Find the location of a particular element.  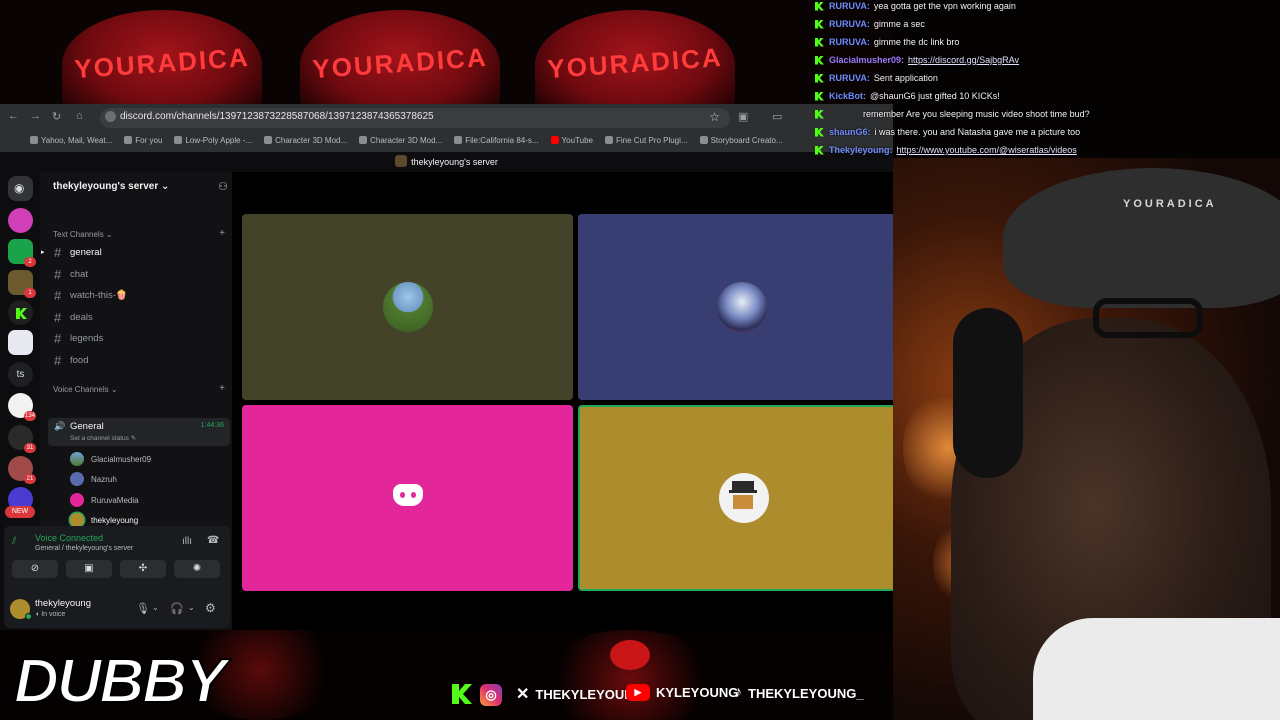

bookmark: YouTube is located at coordinates (571, 140).